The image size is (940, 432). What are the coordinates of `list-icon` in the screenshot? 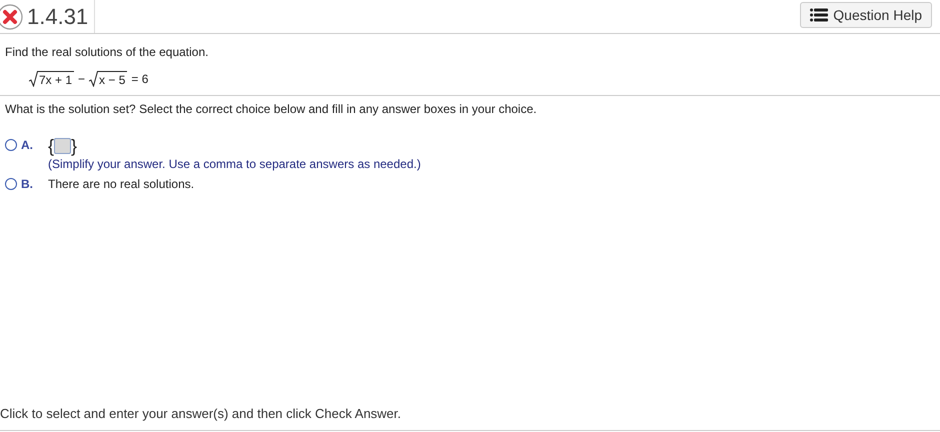 It's located at (819, 15).